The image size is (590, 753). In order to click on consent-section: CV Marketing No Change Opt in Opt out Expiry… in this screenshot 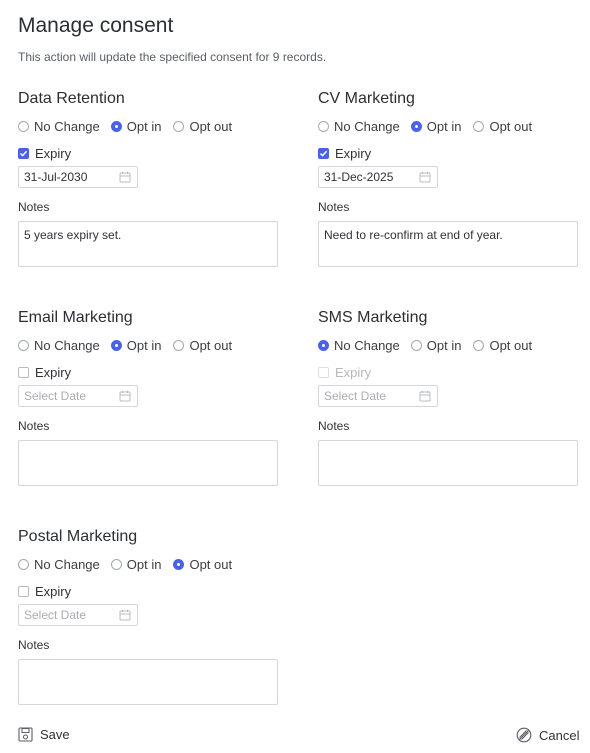, I will do `click(448, 190)`.